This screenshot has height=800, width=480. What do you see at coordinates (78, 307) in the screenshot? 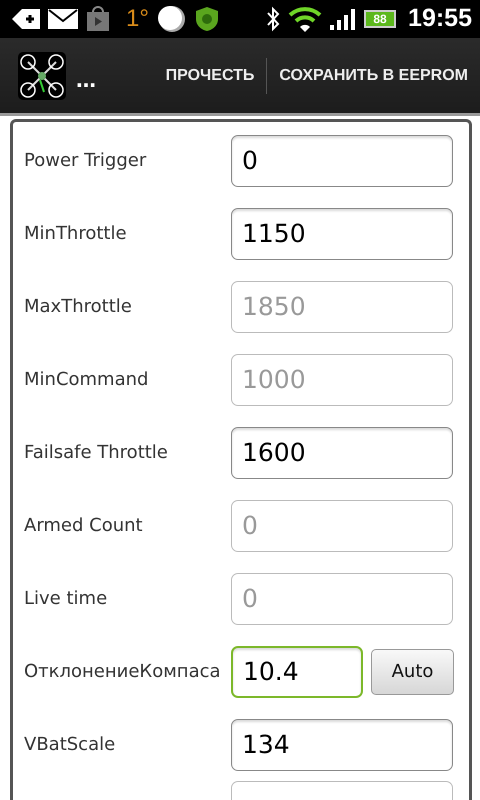
I see `setting-label: MaxThrottle` at bounding box center [78, 307].